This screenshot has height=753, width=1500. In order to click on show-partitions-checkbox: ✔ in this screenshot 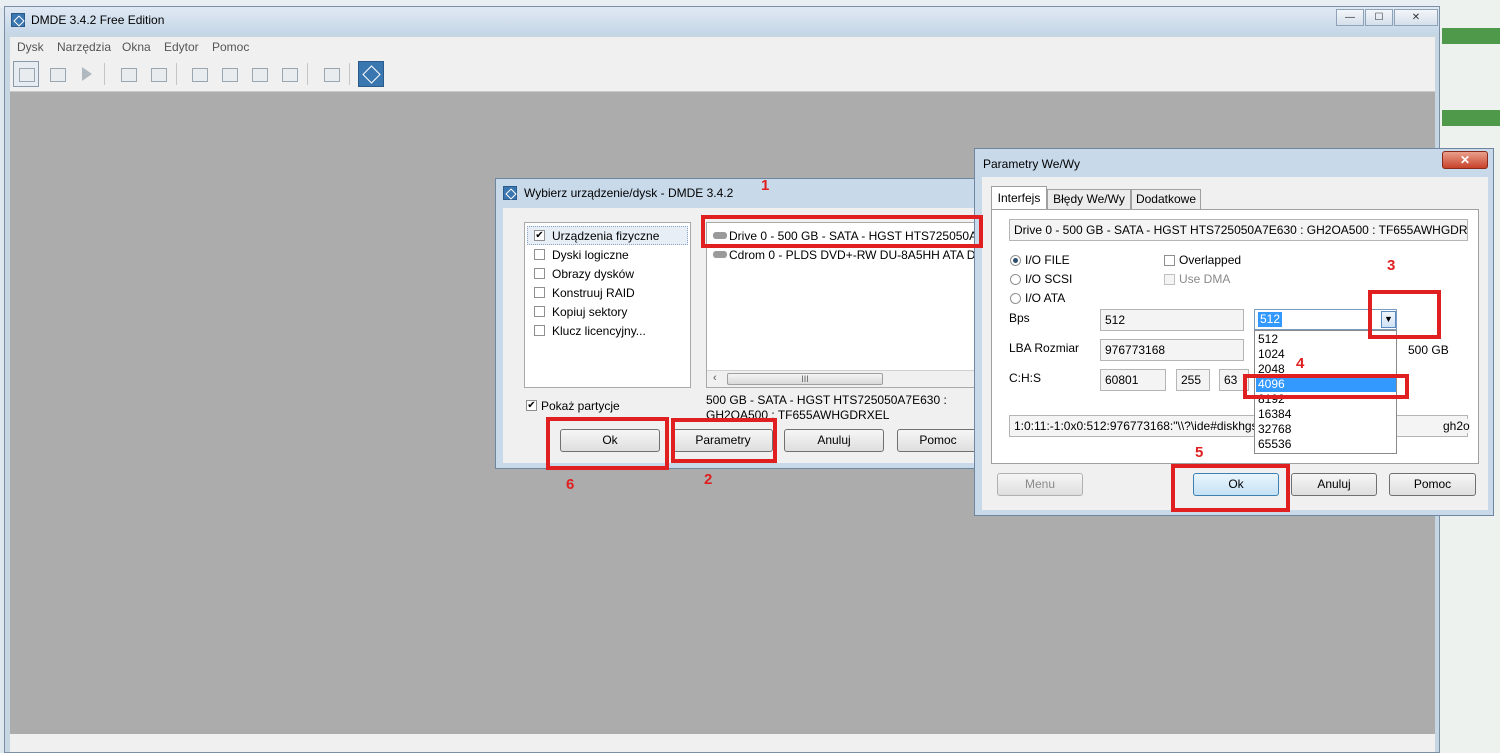, I will do `click(531, 405)`.